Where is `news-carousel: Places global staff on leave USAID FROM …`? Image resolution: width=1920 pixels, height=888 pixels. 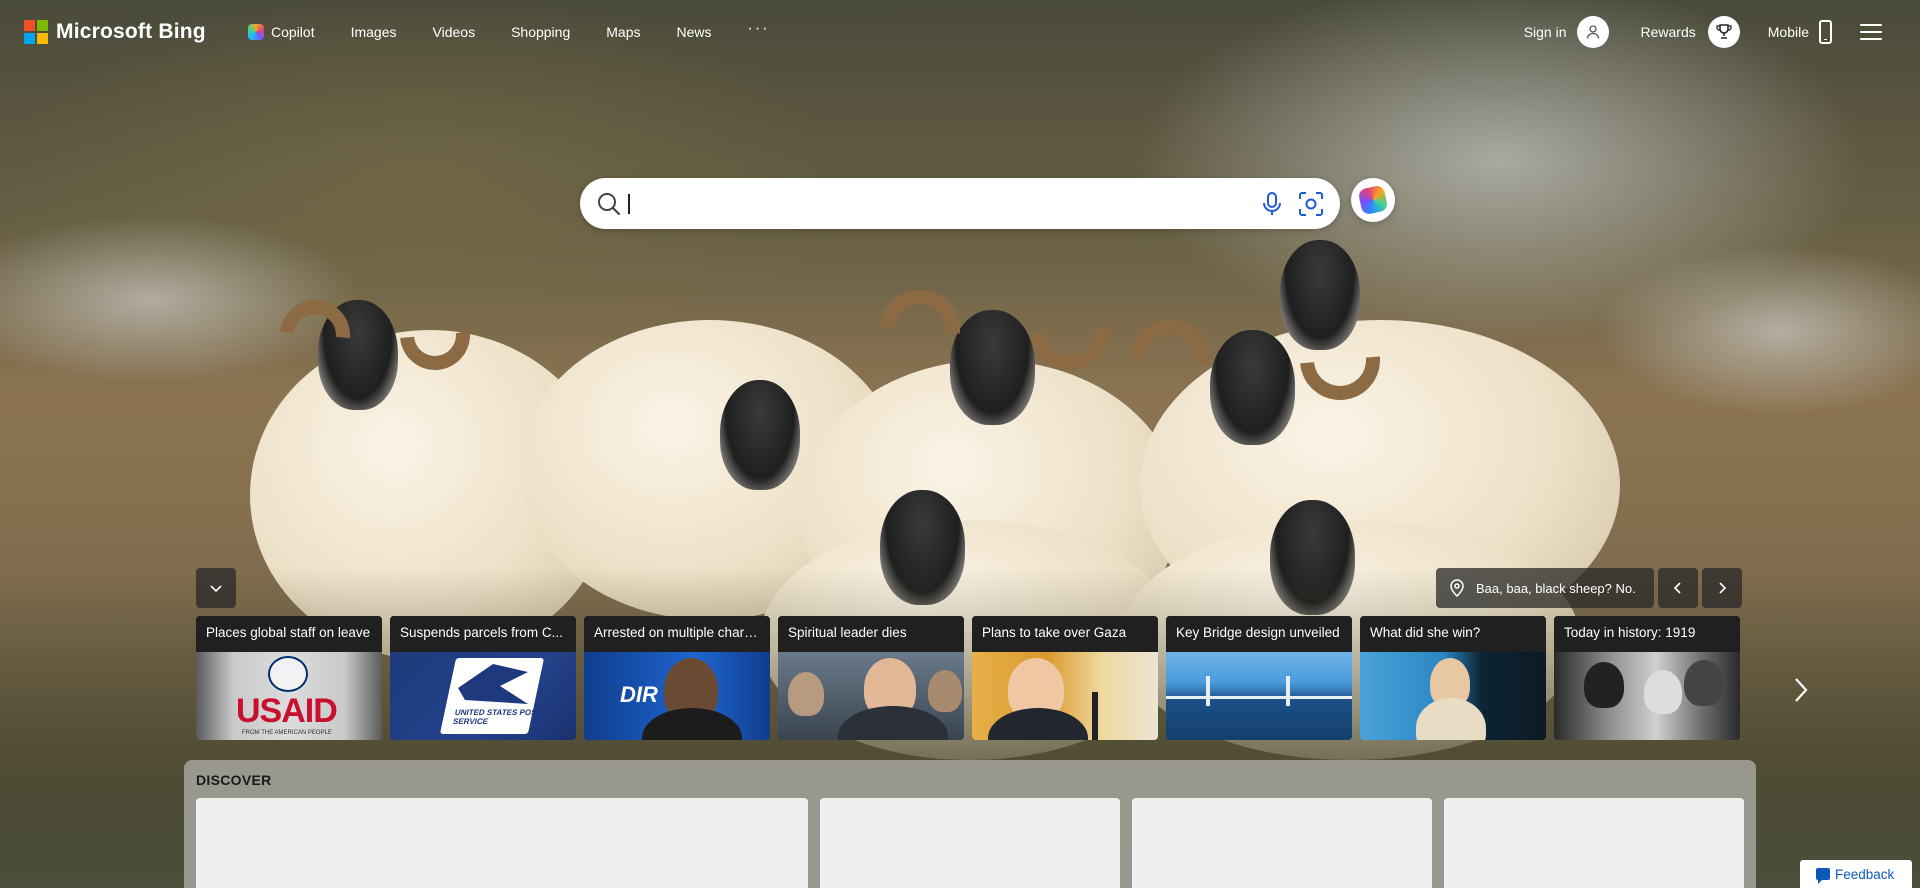
news-carousel: Places global staff on leave USAID FROM … is located at coordinates (968, 678).